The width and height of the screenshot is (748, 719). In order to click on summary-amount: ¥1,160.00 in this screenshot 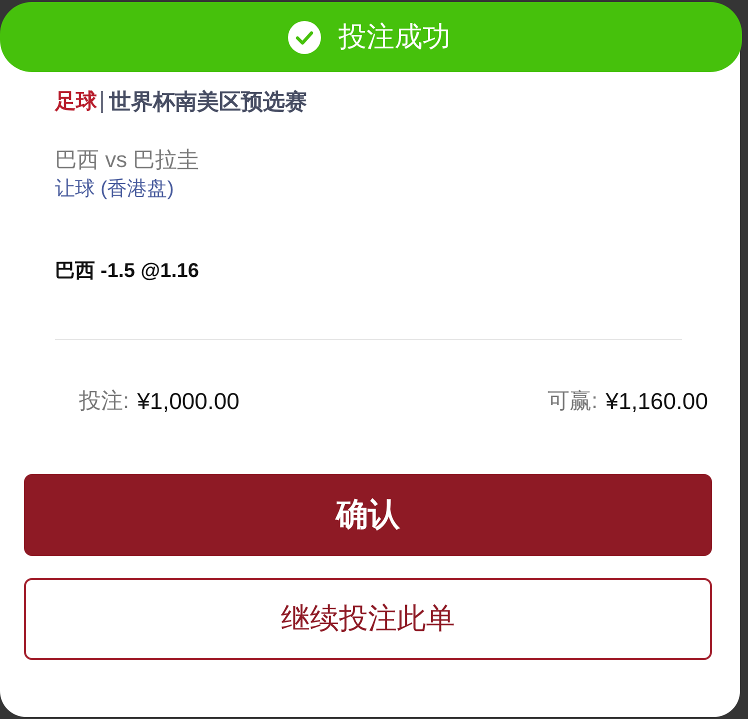, I will do `click(657, 401)`.